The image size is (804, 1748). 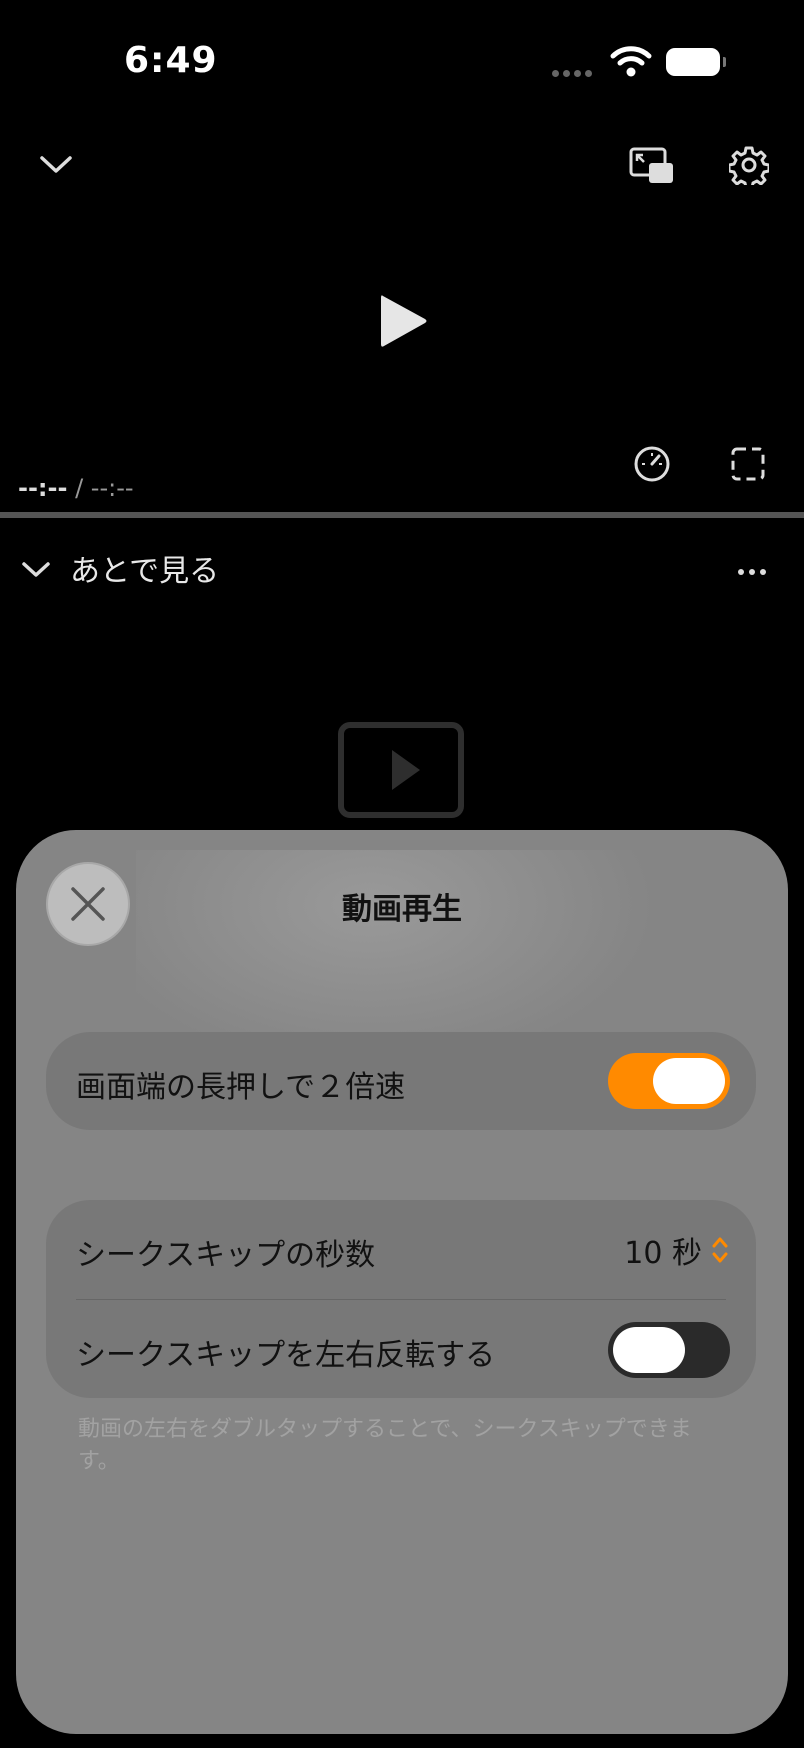 I want to click on collapse-player-button, so click(x=56, y=165).